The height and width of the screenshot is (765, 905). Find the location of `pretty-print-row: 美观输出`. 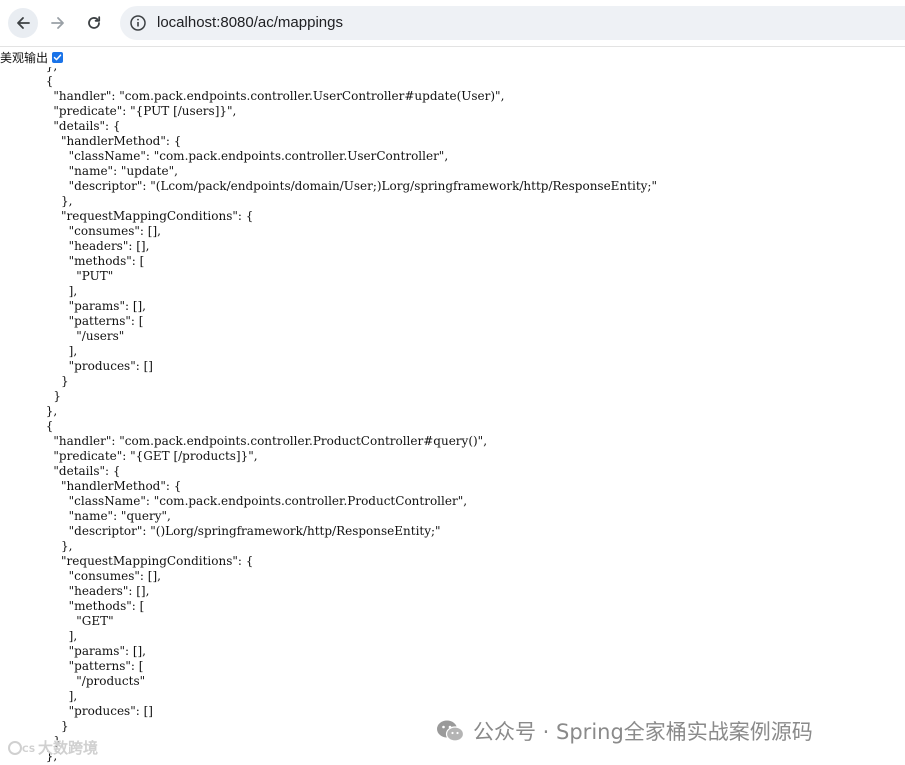

pretty-print-row: 美观输出 is located at coordinates (32, 57).